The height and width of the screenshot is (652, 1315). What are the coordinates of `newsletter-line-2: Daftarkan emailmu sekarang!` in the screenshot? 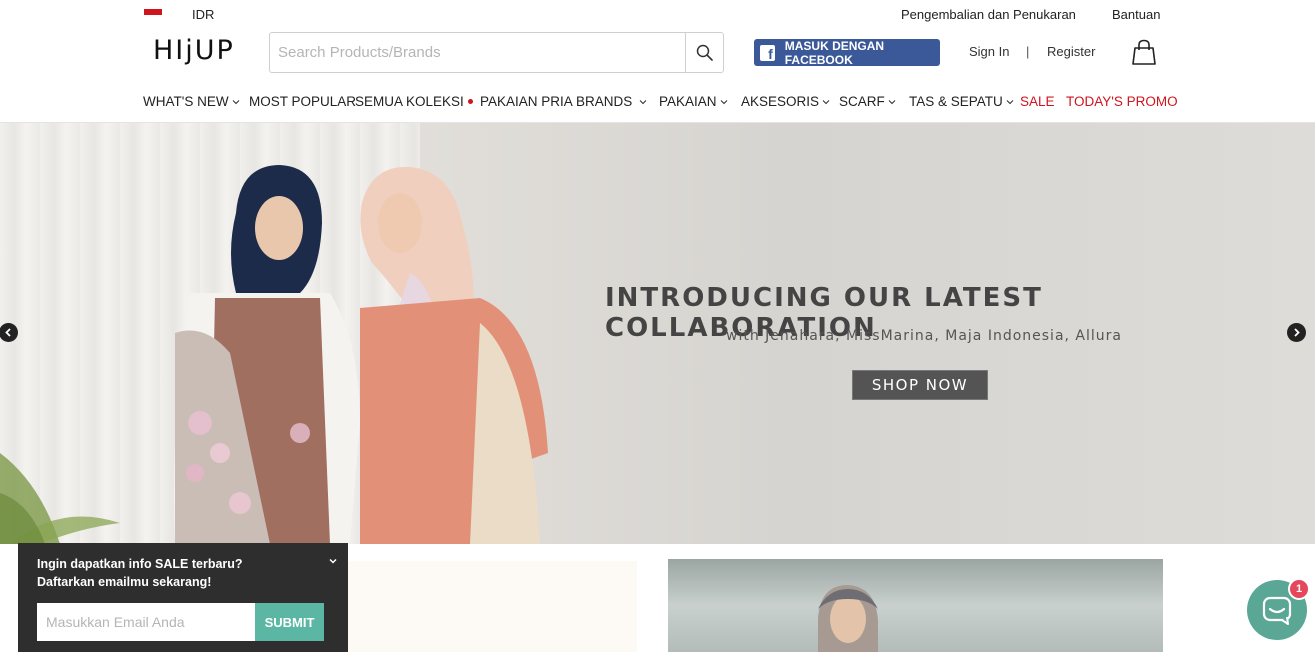 It's located at (124, 582).